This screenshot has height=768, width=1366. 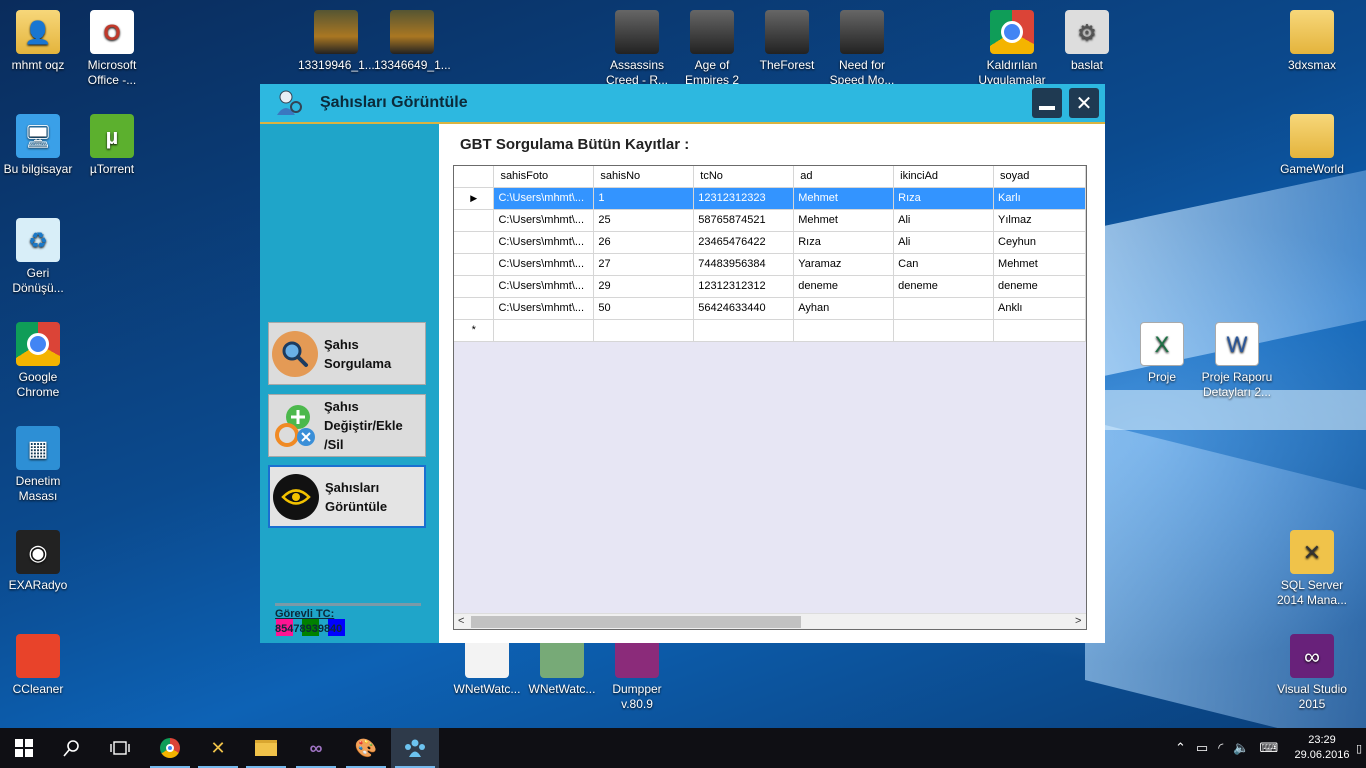 What do you see at coordinates (1039, 177) in the screenshot?
I see `column-header-soyad: soyad` at bounding box center [1039, 177].